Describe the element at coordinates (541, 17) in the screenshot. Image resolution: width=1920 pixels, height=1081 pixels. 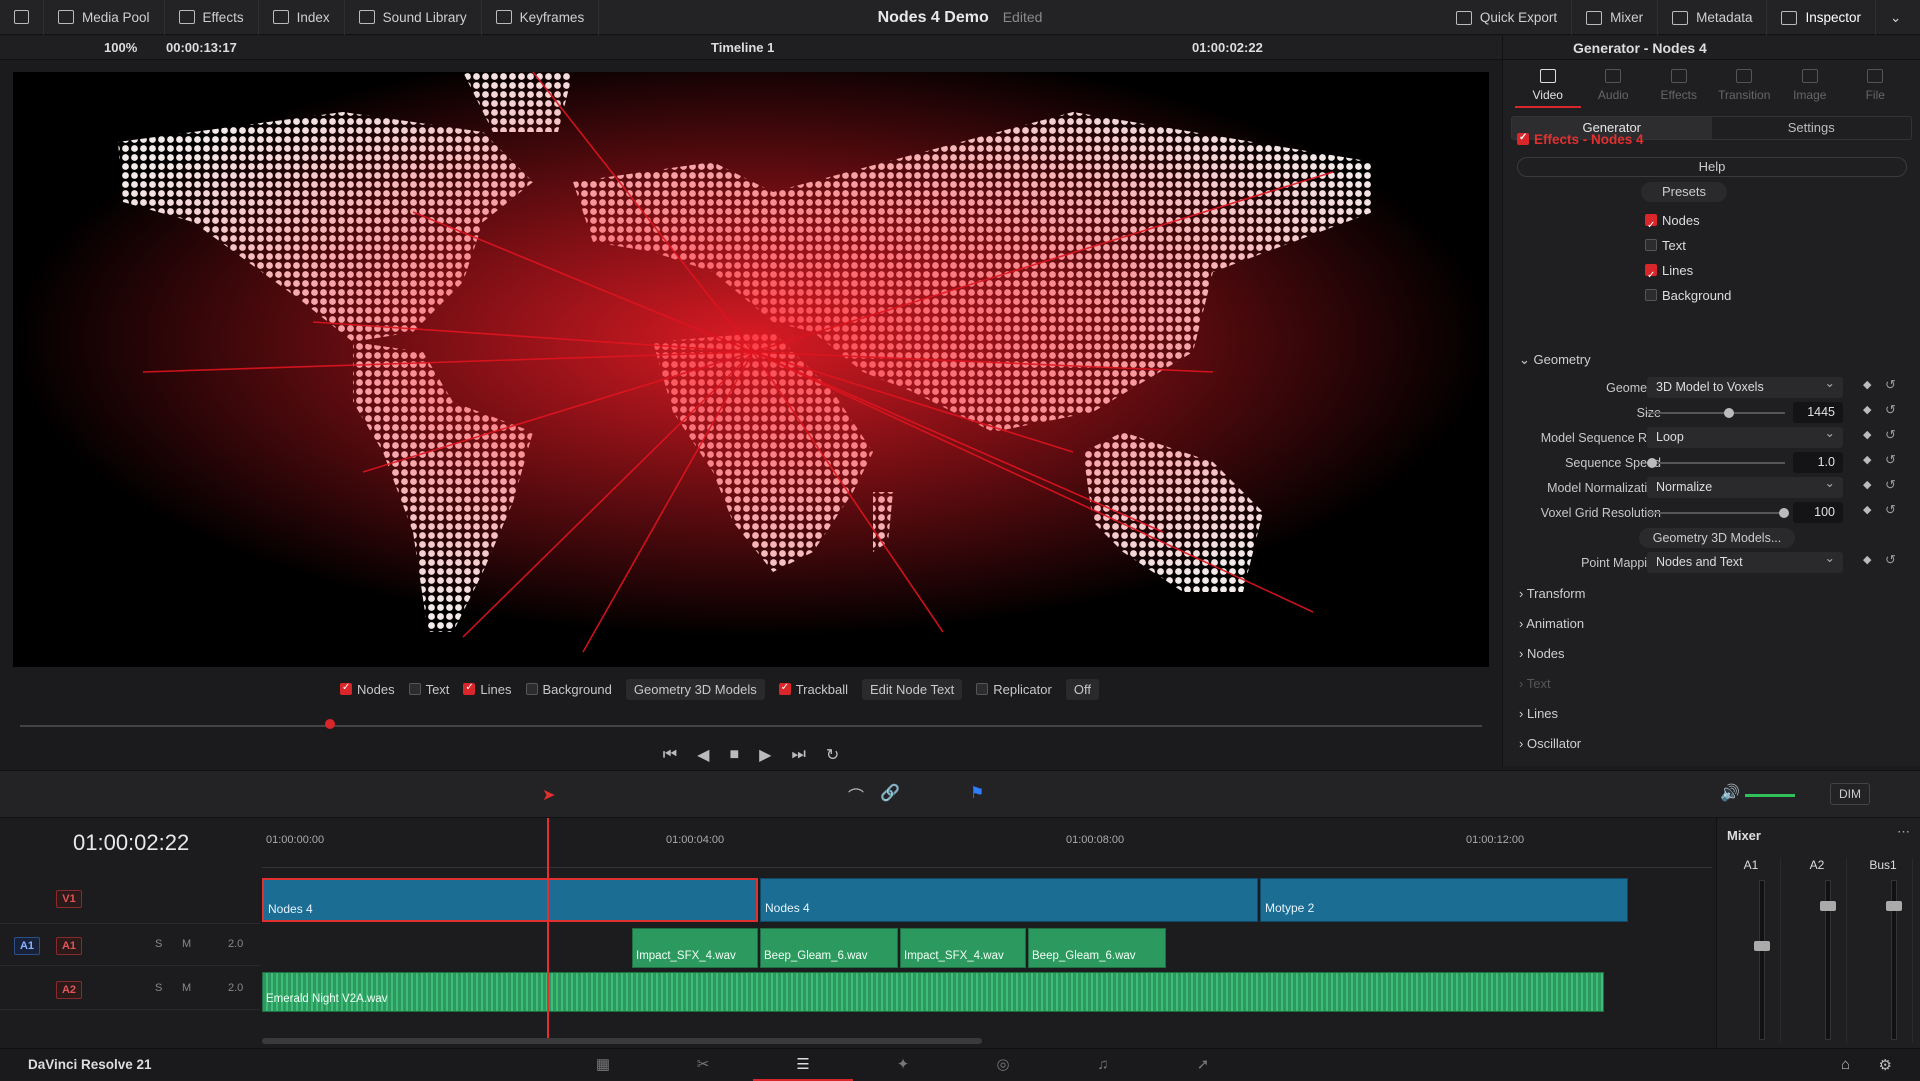
I see `keyframes-button: Keyframes` at that location.